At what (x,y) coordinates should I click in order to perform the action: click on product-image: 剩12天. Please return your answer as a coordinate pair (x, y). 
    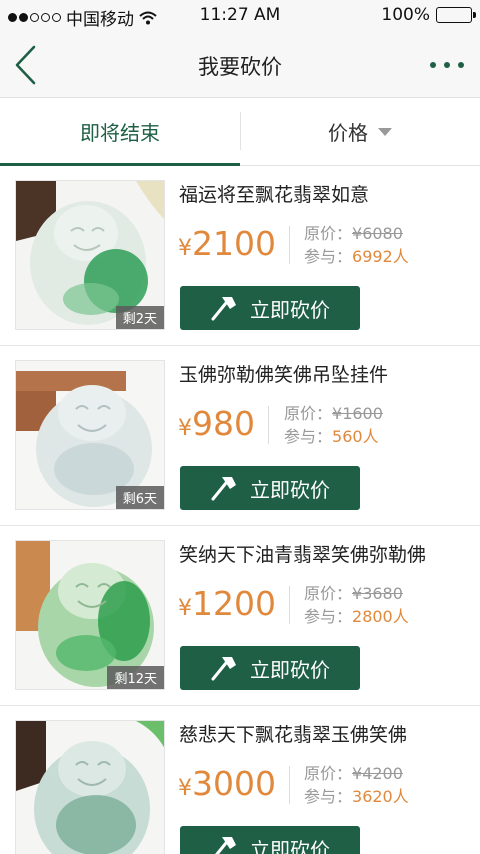
    Looking at the image, I should click on (90, 615).